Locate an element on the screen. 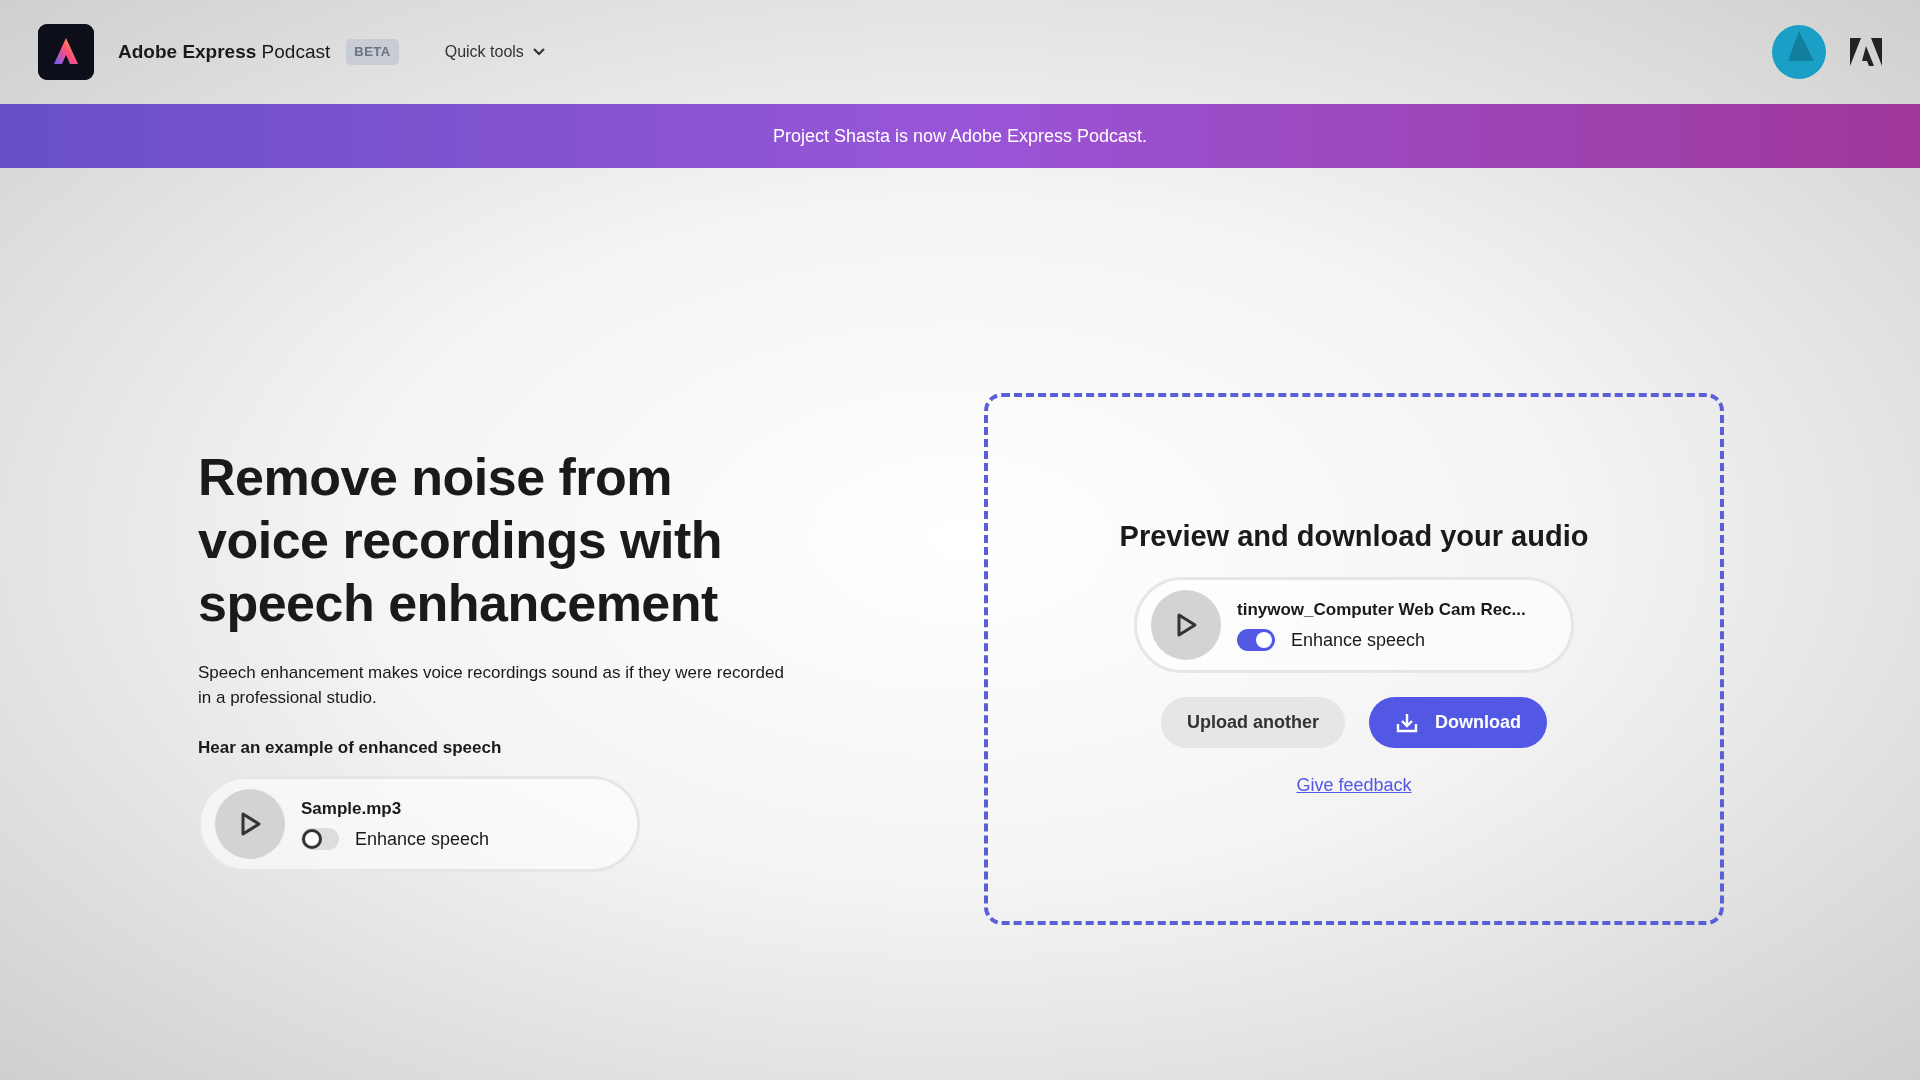  feedback-link: Give feedback is located at coordinates (1354, 786).